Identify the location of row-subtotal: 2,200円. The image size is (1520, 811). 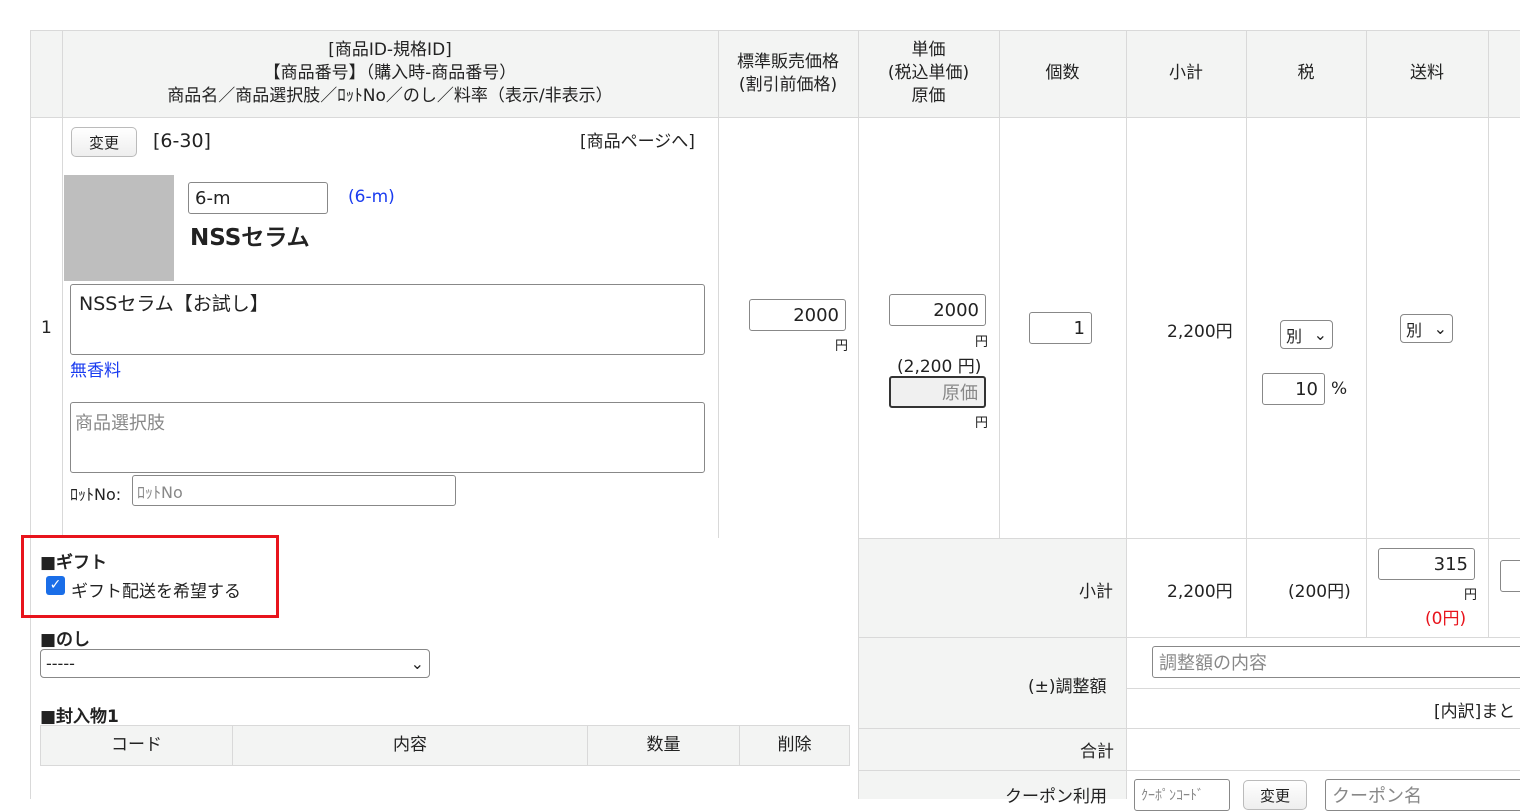
(1200, 332).